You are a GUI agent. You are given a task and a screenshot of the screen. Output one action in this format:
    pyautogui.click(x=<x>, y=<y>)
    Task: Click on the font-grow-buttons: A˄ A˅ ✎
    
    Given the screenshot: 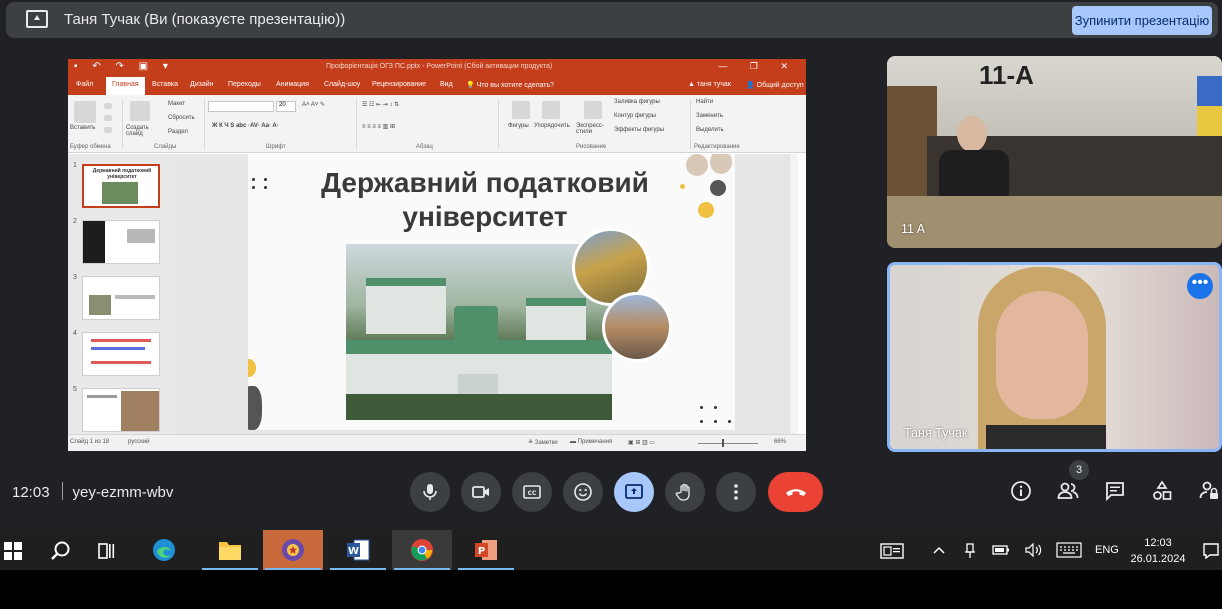 What is the action you would take?
    pyautogui.click(x=313, y=104)
    